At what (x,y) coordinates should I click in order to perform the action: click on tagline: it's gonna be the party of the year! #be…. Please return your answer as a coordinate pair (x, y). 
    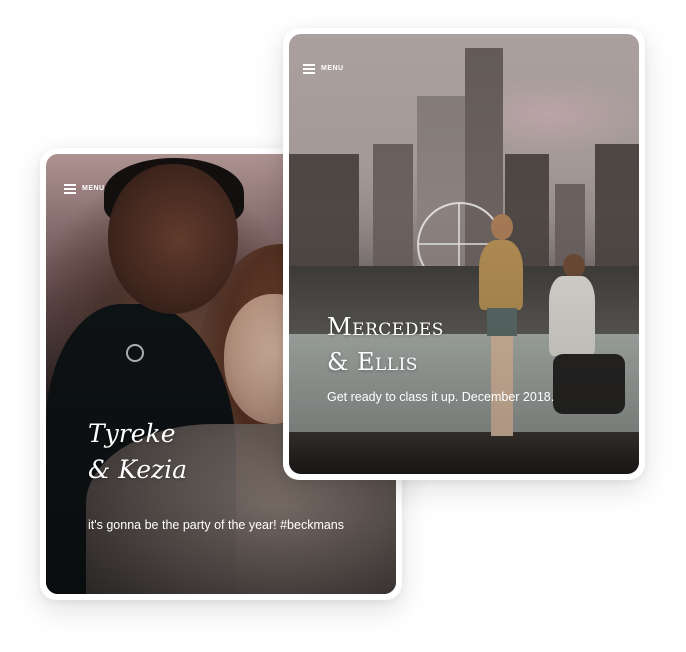
    Looking at the image, I should click on (216, 525).